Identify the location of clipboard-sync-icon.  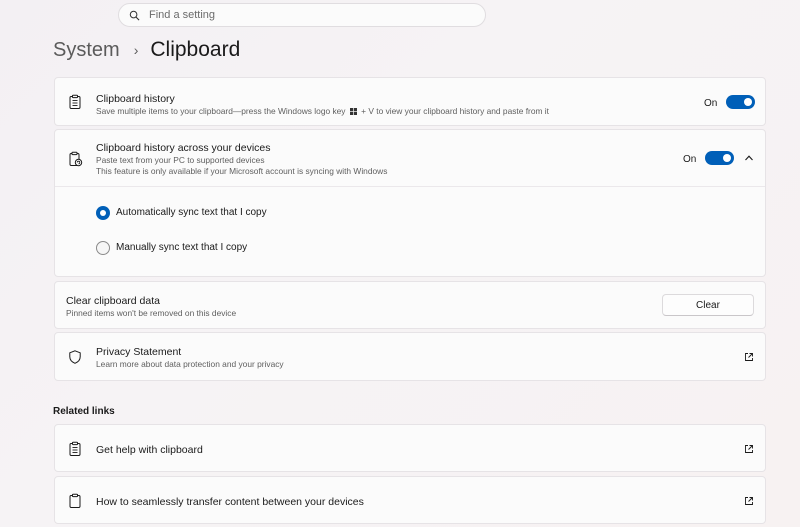
(76, 159).